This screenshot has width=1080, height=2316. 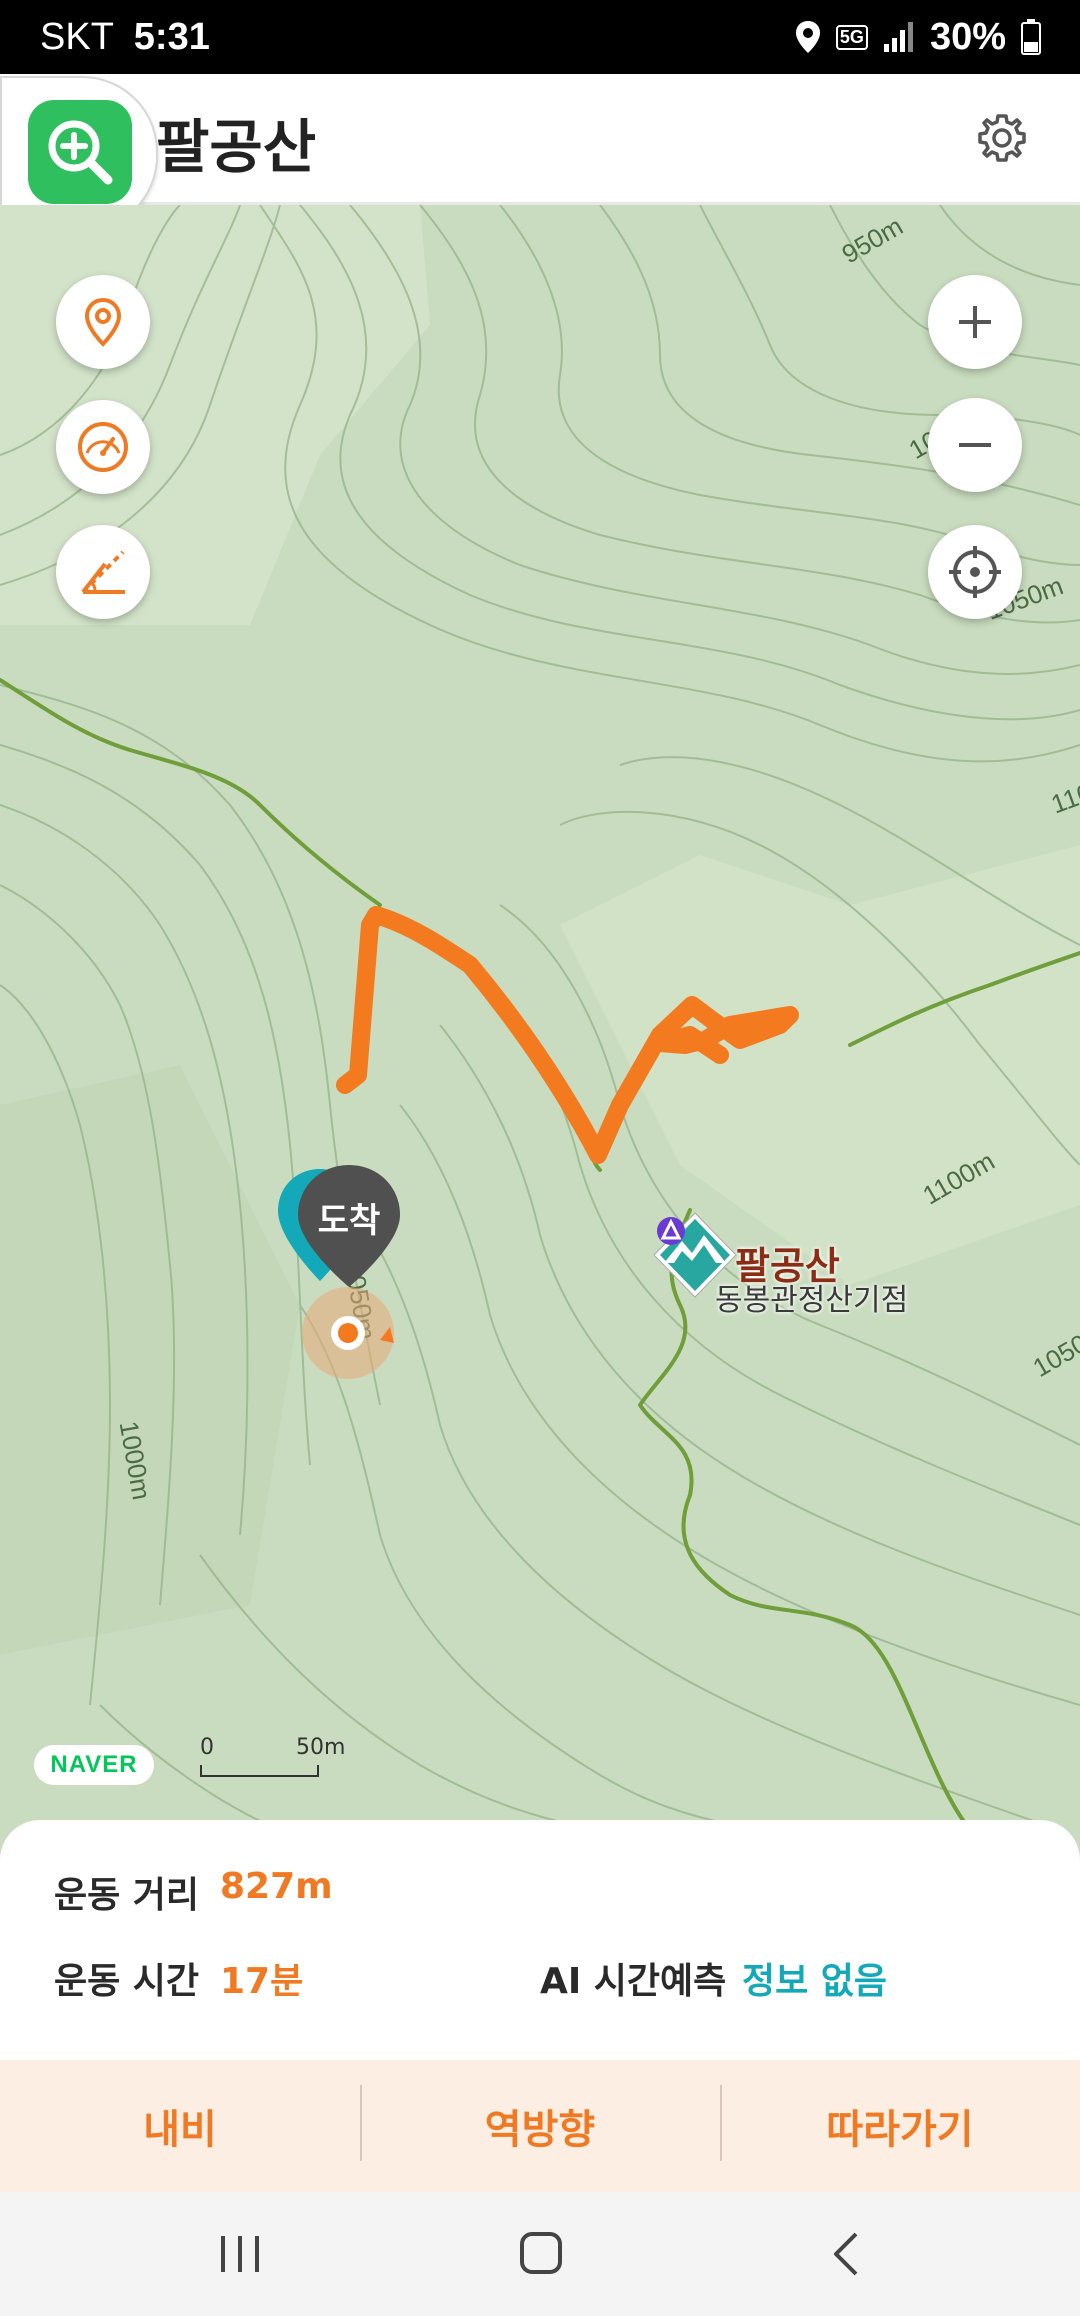 I want to click on network-icon: 5G, so click(x=851, y=37).